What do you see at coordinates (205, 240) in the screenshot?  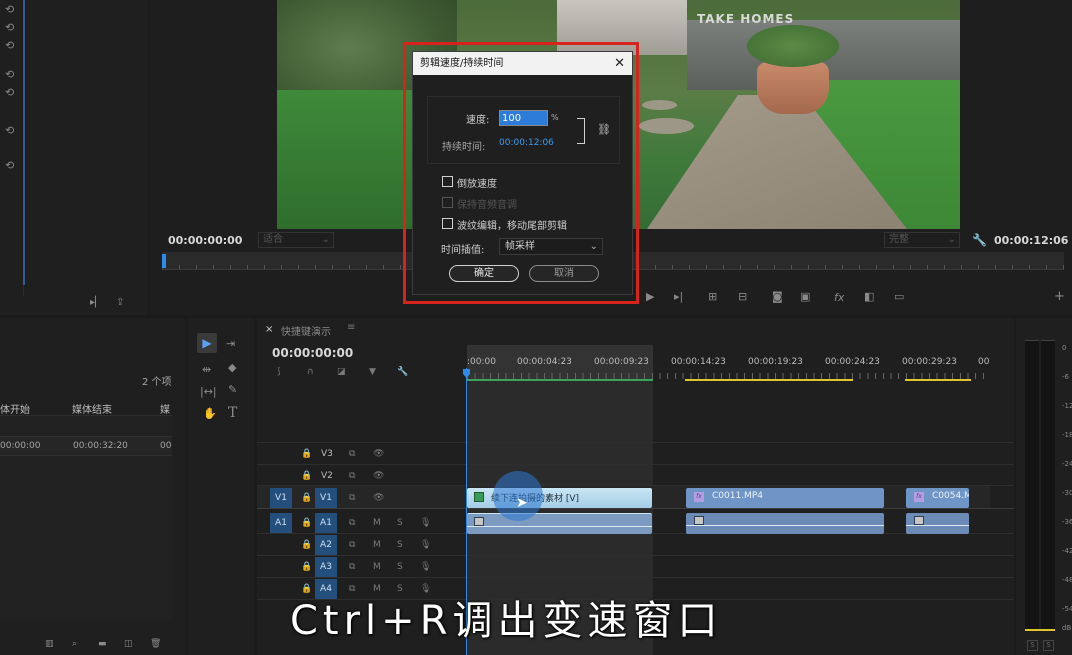 I see `monitor-timecode-left: 00:00:00:00` at bounding box center [205, 240].